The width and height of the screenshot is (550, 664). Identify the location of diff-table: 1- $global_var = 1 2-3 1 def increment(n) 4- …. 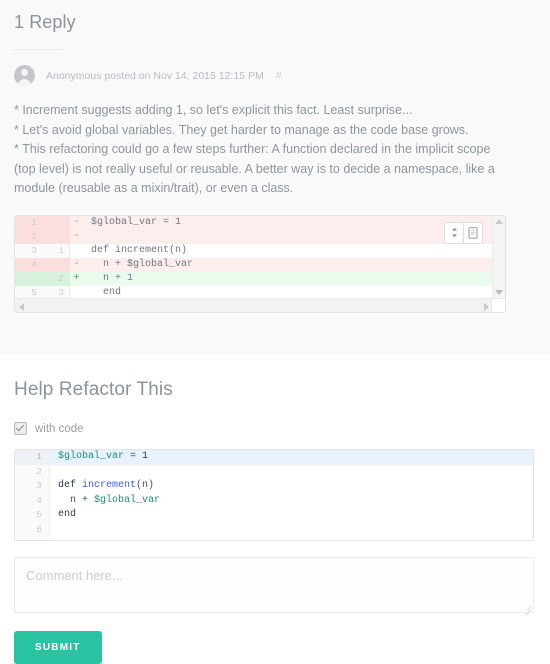
(260, 256).